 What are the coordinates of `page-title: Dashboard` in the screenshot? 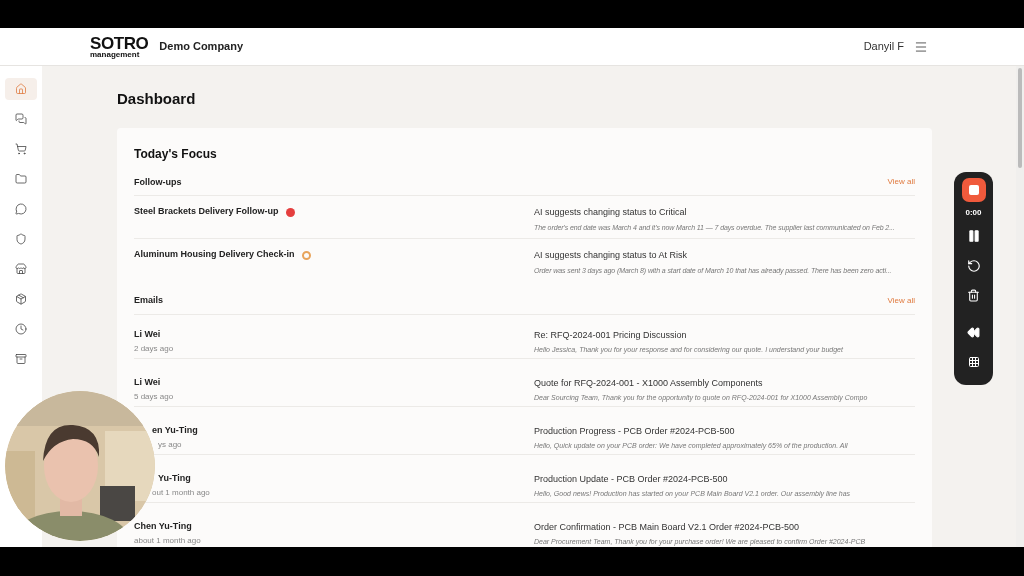 It's located at (157, 99).